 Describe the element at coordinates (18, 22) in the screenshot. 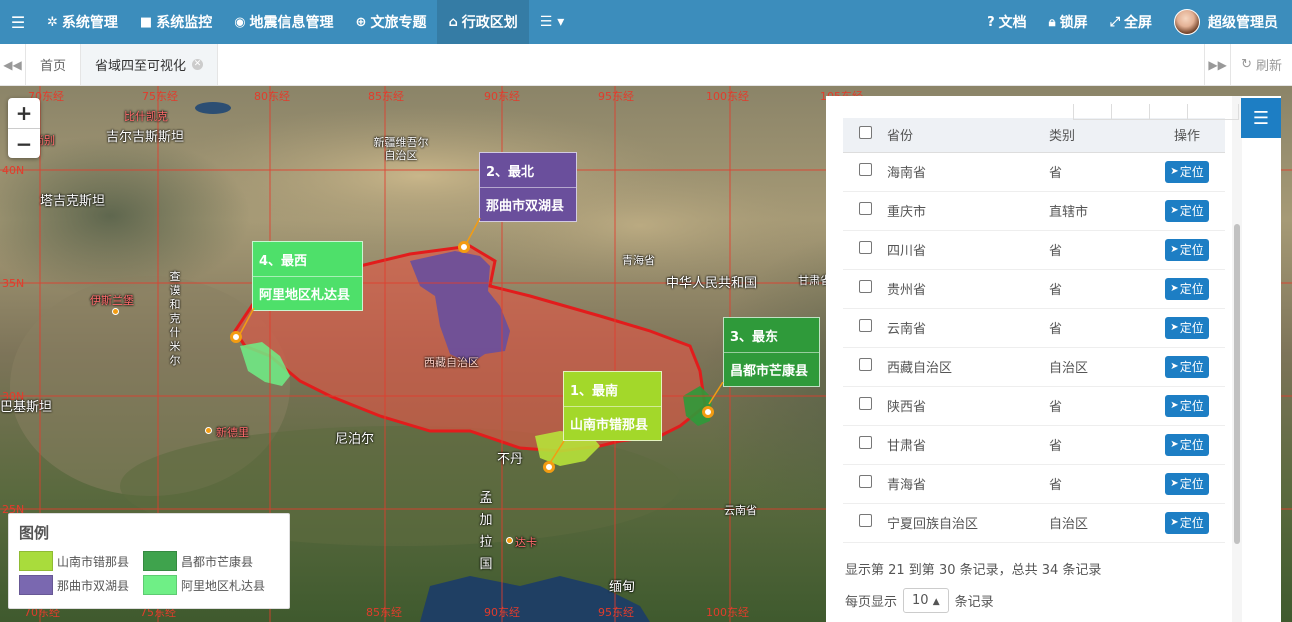

I see `sidebar-toggle-button: ☰` at that location.